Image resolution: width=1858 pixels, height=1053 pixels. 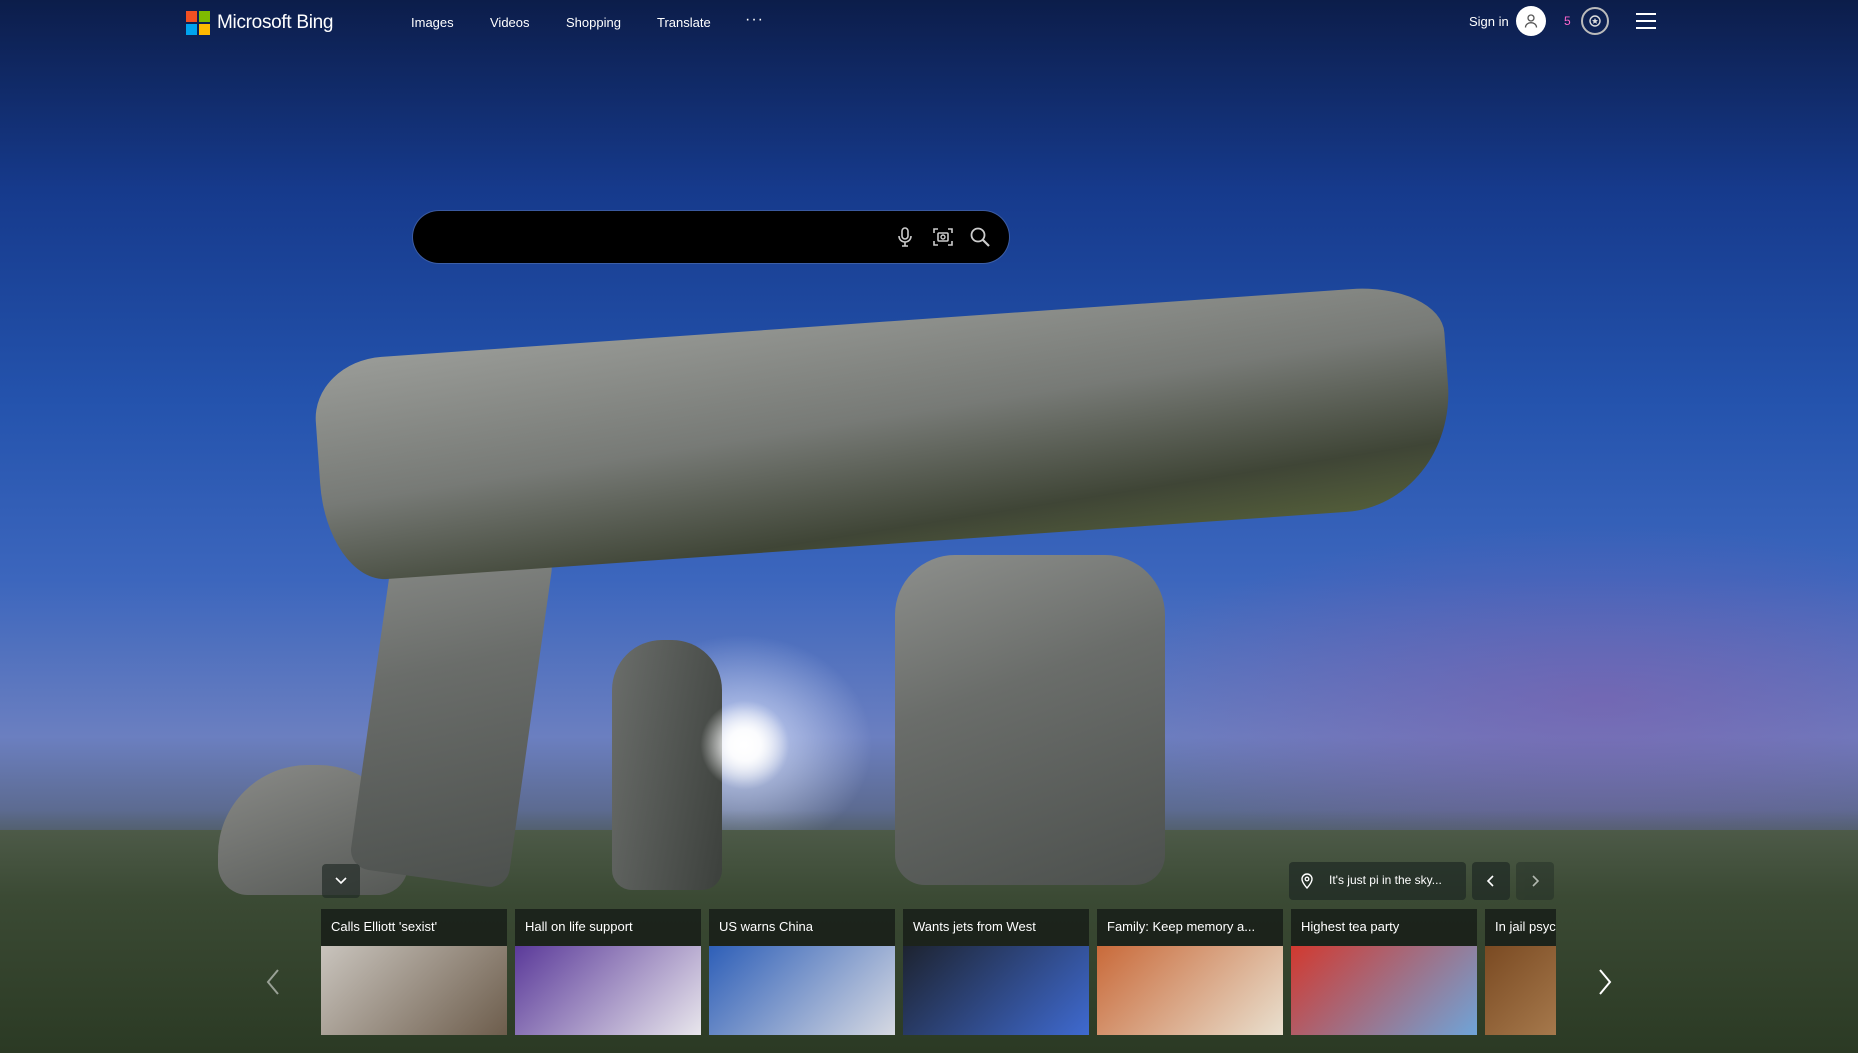 I want to click on chevron-down-icon, so click(x=341, y=881).